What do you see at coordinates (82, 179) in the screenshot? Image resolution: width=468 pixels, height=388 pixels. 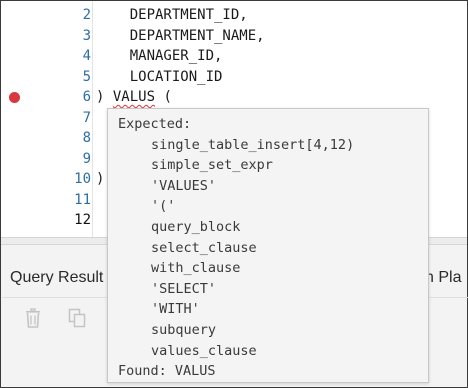 I see `line-number: 10` at bounding box center [82, 179].